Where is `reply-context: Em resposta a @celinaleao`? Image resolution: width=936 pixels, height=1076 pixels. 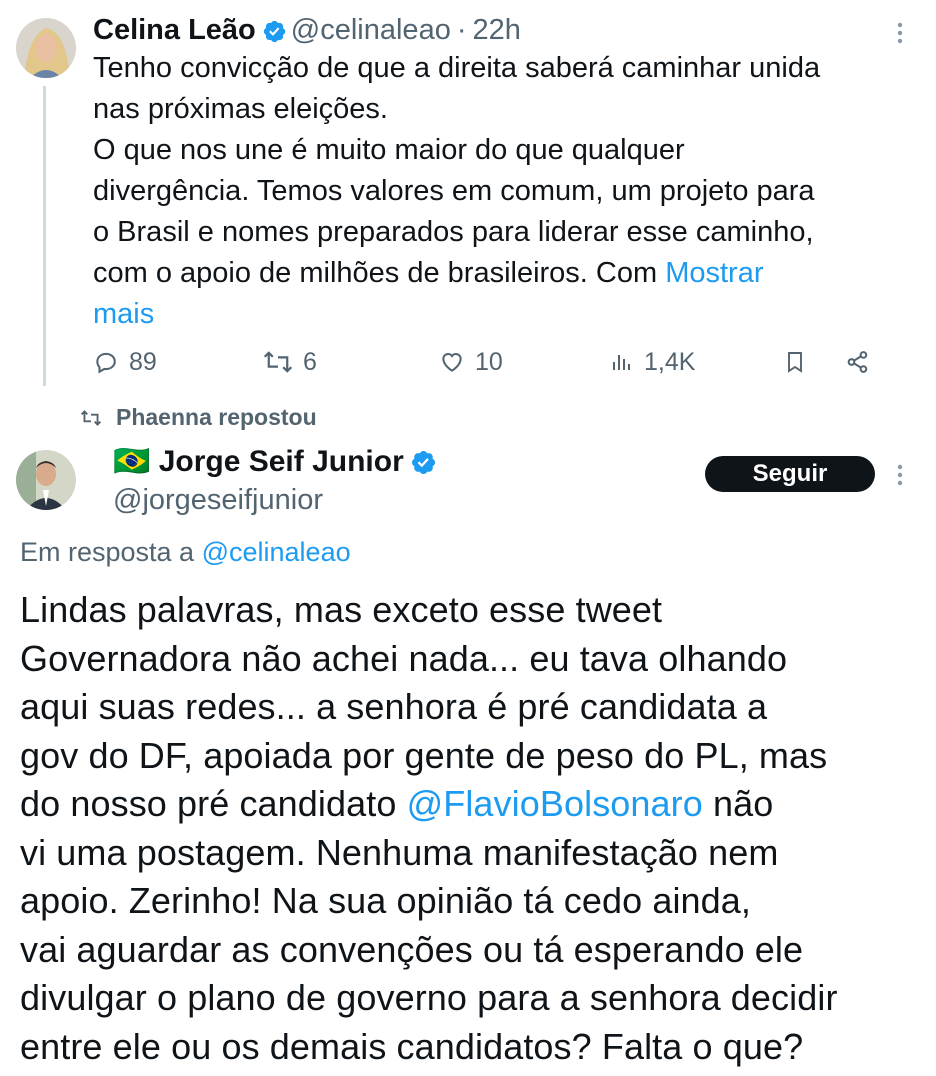 reply-context: Em resposta a @celinaleao is located at coordinates (185, 552).